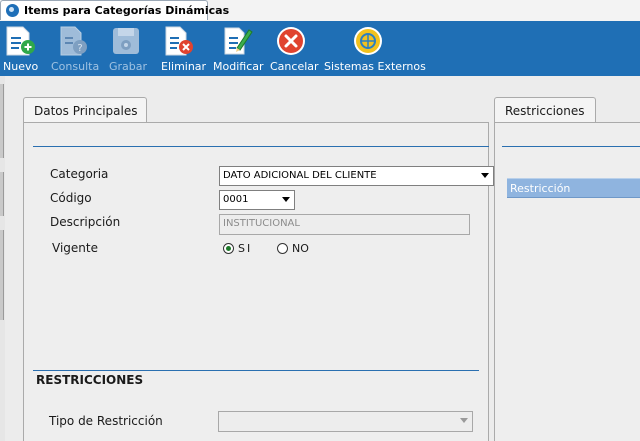  Describe the element at coordinates (126, 41) in the screenshot. I see `save-disk-icon` at that location.